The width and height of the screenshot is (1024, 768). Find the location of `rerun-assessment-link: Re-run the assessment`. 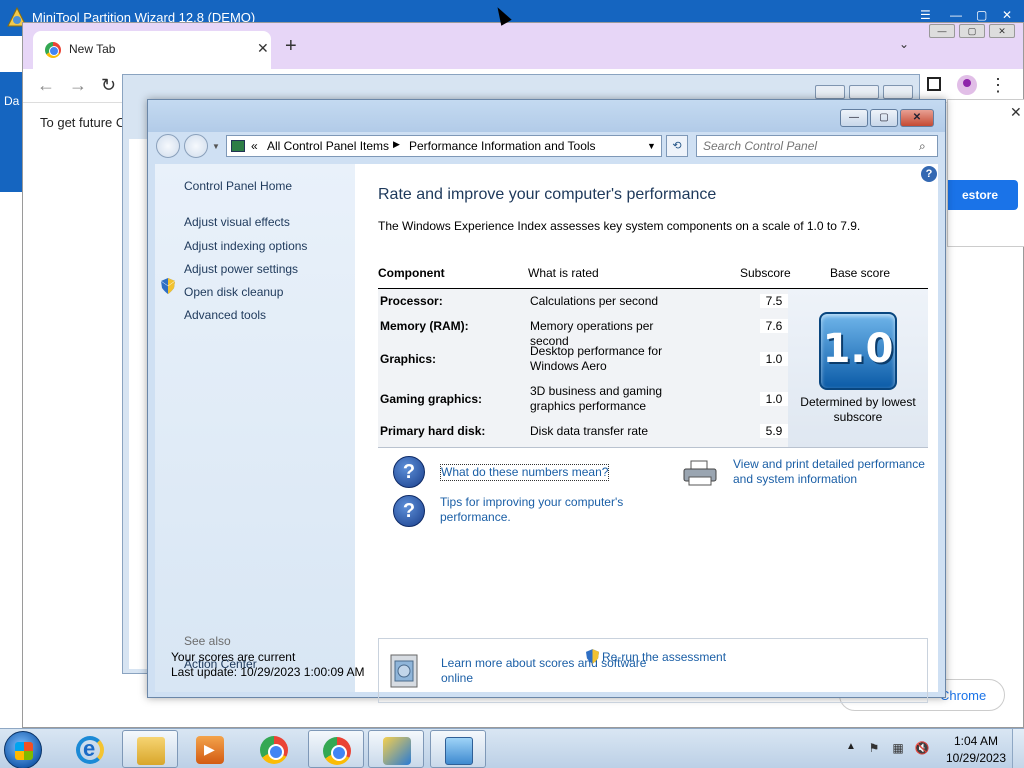

rerun-assessment-link: Re-run the assessment is located at coordinates (664, 657).